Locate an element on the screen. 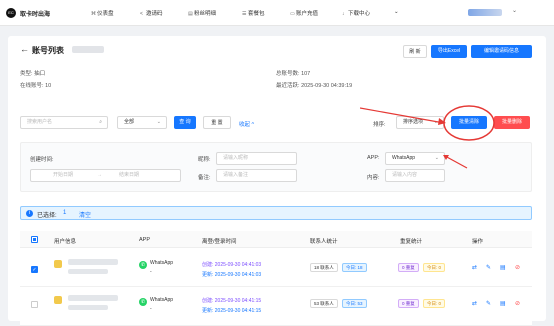 This screenshot has height=326, width=554. contacts-today-tag: 今日: 53 is located at coordinates (354, 303).